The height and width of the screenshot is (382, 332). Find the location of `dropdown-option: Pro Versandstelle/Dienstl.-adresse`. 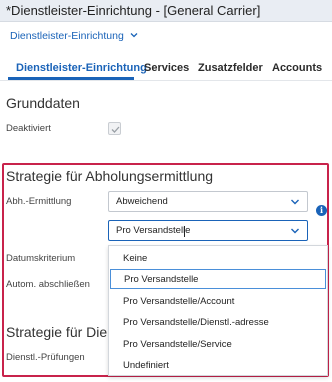

dropdown-option: Pro Versandstelle/Dienstl.-adresse is located at coordinates (218, 322).